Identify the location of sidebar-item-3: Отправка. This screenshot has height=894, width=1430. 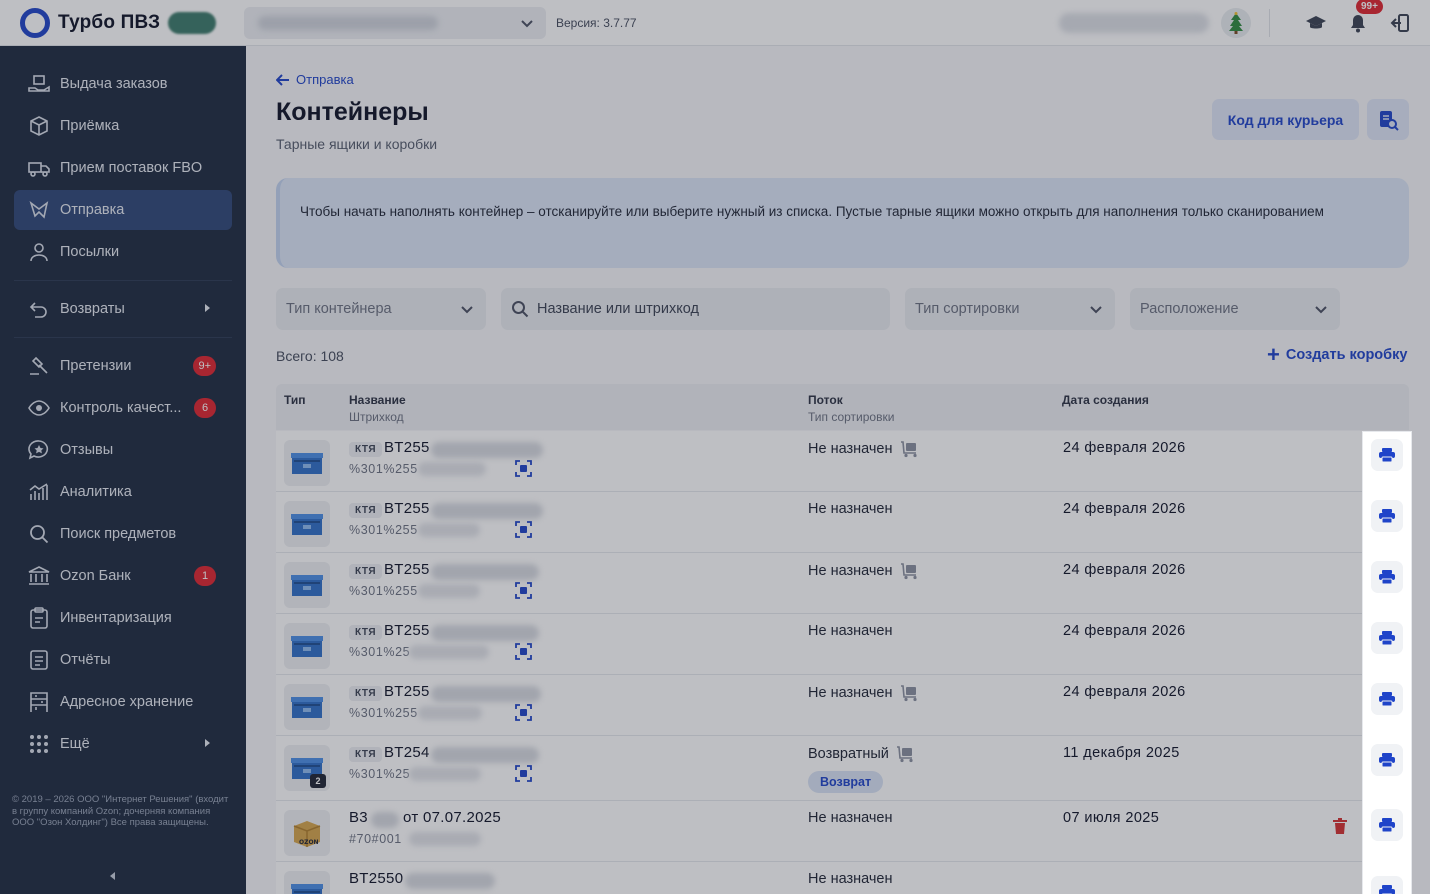
(123, 210).